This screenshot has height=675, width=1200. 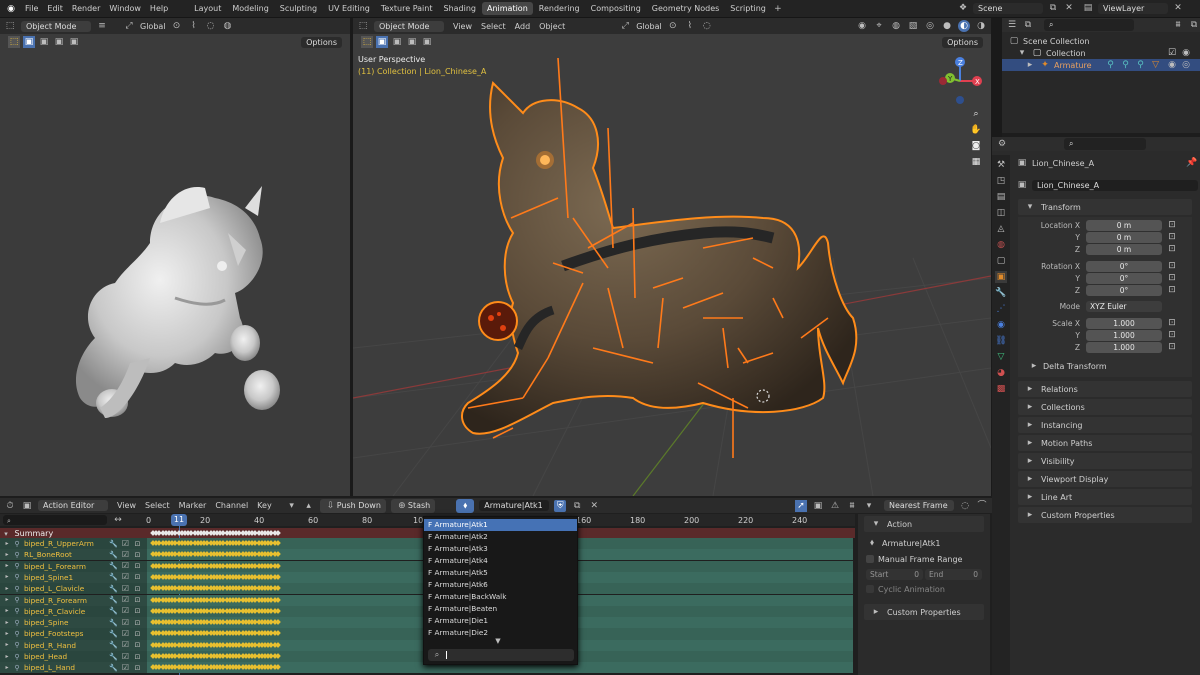 What do you see at coordinates (1001, 341) in the screenshot?
I see `constraints-tab-icon: ⛓` at bounding box center [1001, 341].